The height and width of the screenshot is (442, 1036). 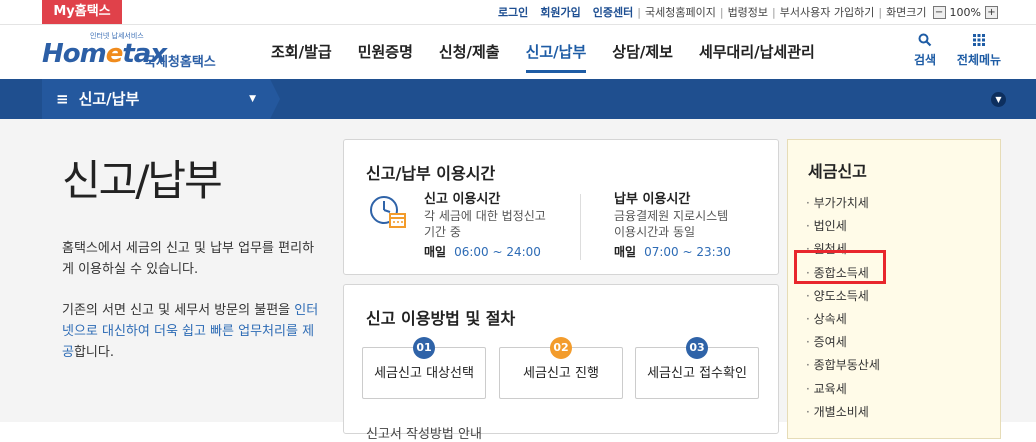 What do you see at coordinates (518, 99) in the screenshot?
I see `breadcrumb-bar: ≡ 신고/납부 ▼ ▼` at bounding box center [518, 99].